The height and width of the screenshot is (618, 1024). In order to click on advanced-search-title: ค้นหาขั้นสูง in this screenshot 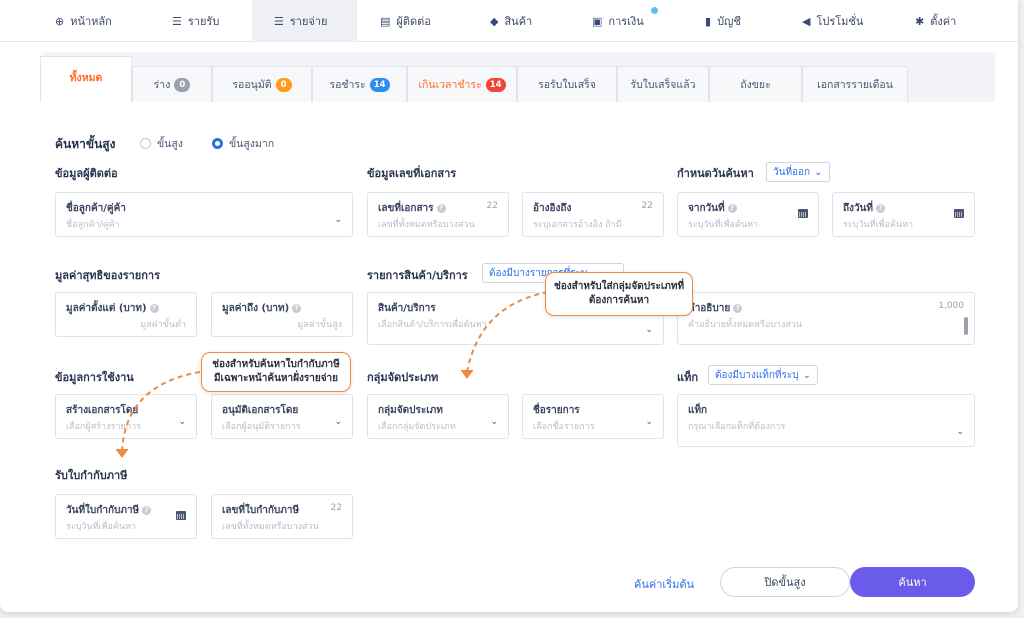, I will do `click(85, 144)`.